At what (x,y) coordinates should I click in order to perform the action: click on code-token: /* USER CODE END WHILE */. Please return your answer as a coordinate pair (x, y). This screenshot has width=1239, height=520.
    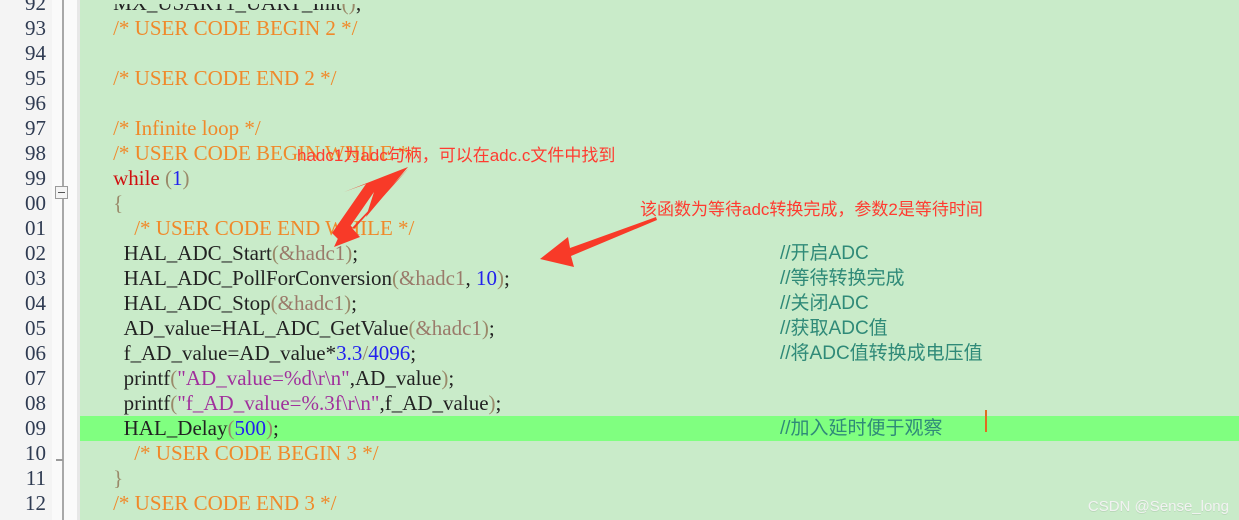
    Looking at the image, I should click on (274, 228).